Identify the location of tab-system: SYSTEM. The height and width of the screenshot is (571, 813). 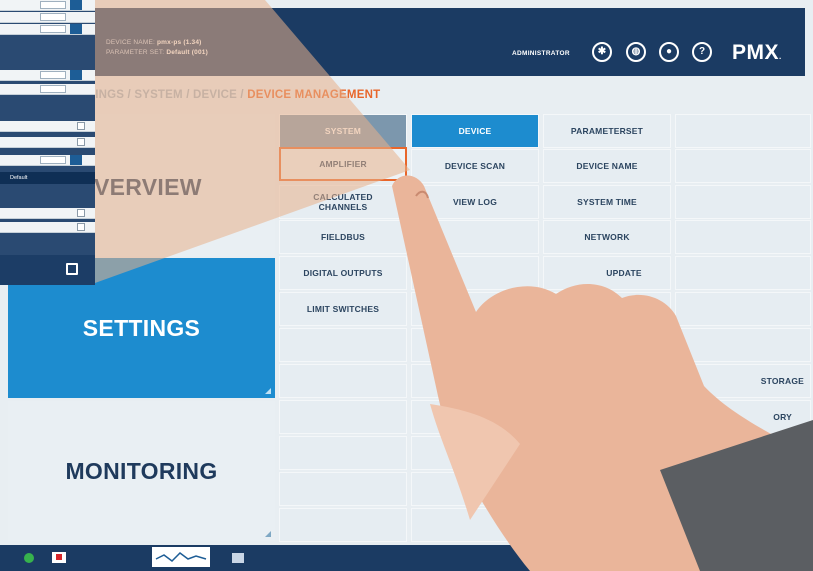
(343, 131).